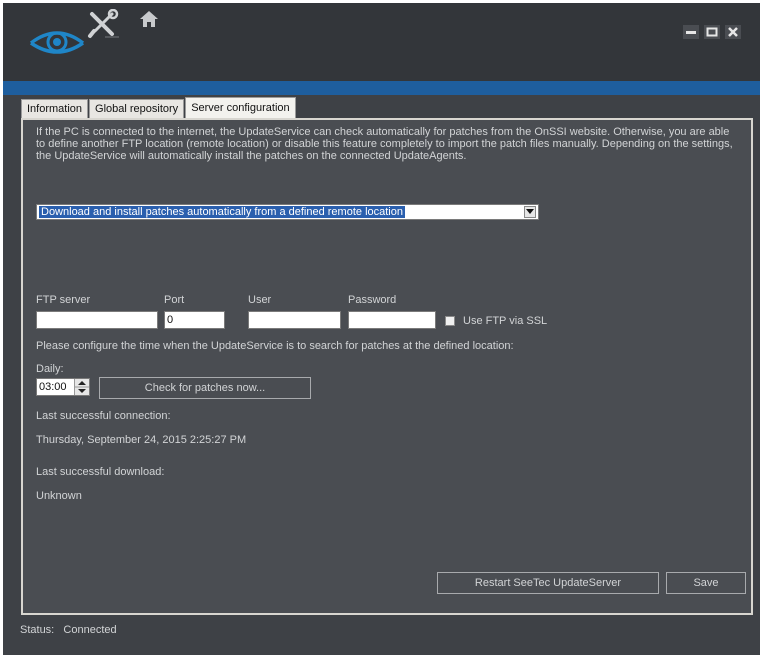  What do you see at coordinates (55, 108) in the screenshot?
I see `tab-information: Information` at bounding box center [55, 108].